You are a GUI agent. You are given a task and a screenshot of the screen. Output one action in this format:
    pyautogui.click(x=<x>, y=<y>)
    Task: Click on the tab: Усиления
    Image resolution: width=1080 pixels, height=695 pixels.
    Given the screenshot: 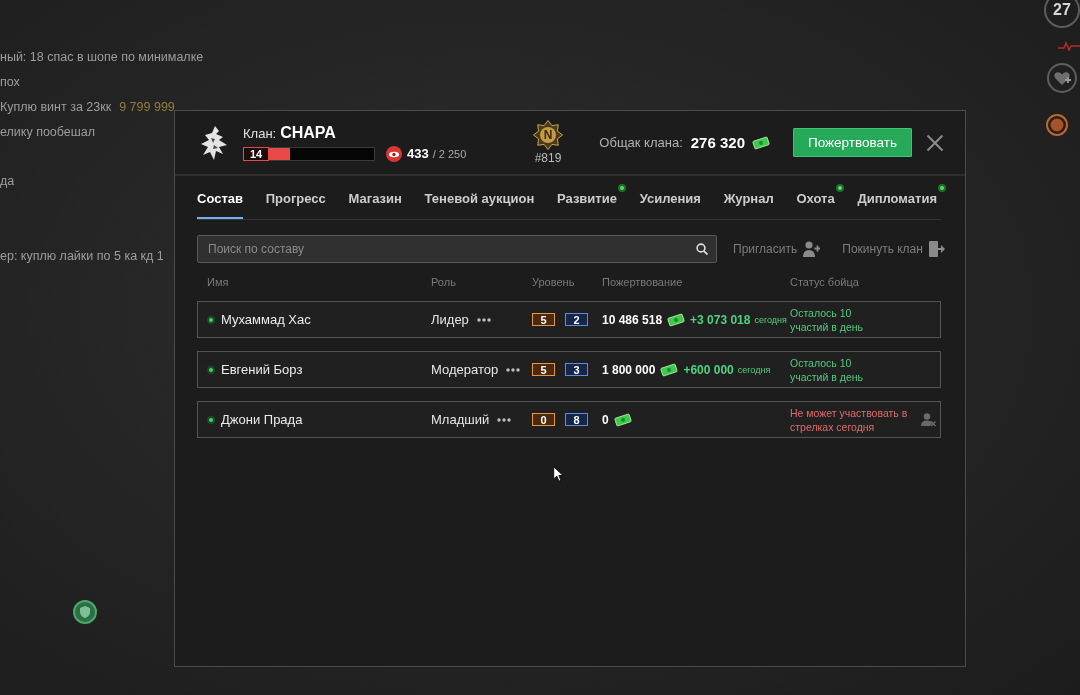 What is the action you would take?
    pyautogui.click(x=670, y=203)
    